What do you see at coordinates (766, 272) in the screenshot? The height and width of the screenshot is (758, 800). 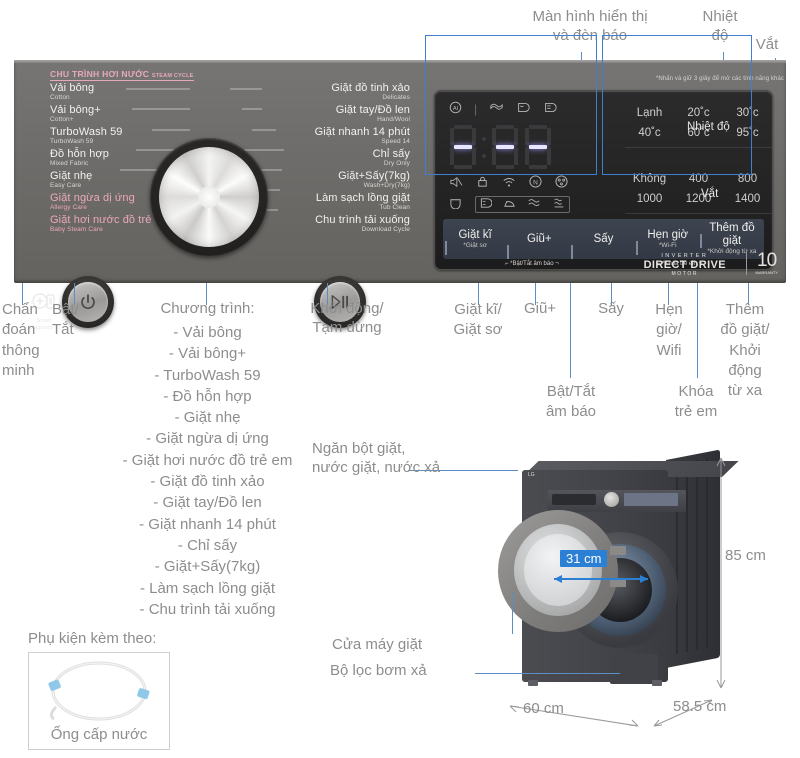 I see `warranty-text: WARRANTY` at bounding box center [766, 272].